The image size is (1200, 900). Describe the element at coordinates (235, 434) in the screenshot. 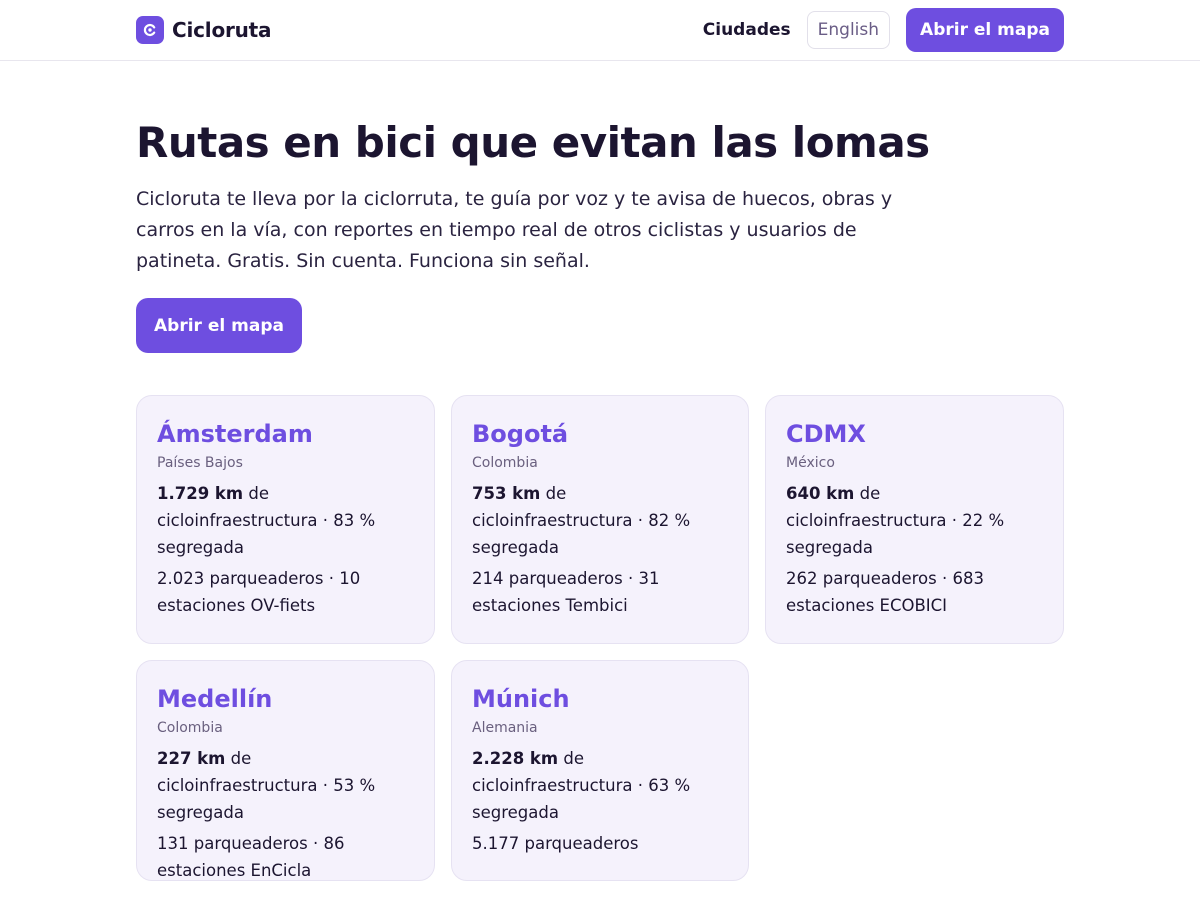

I see `city-name: Ámsterdam` at that location.